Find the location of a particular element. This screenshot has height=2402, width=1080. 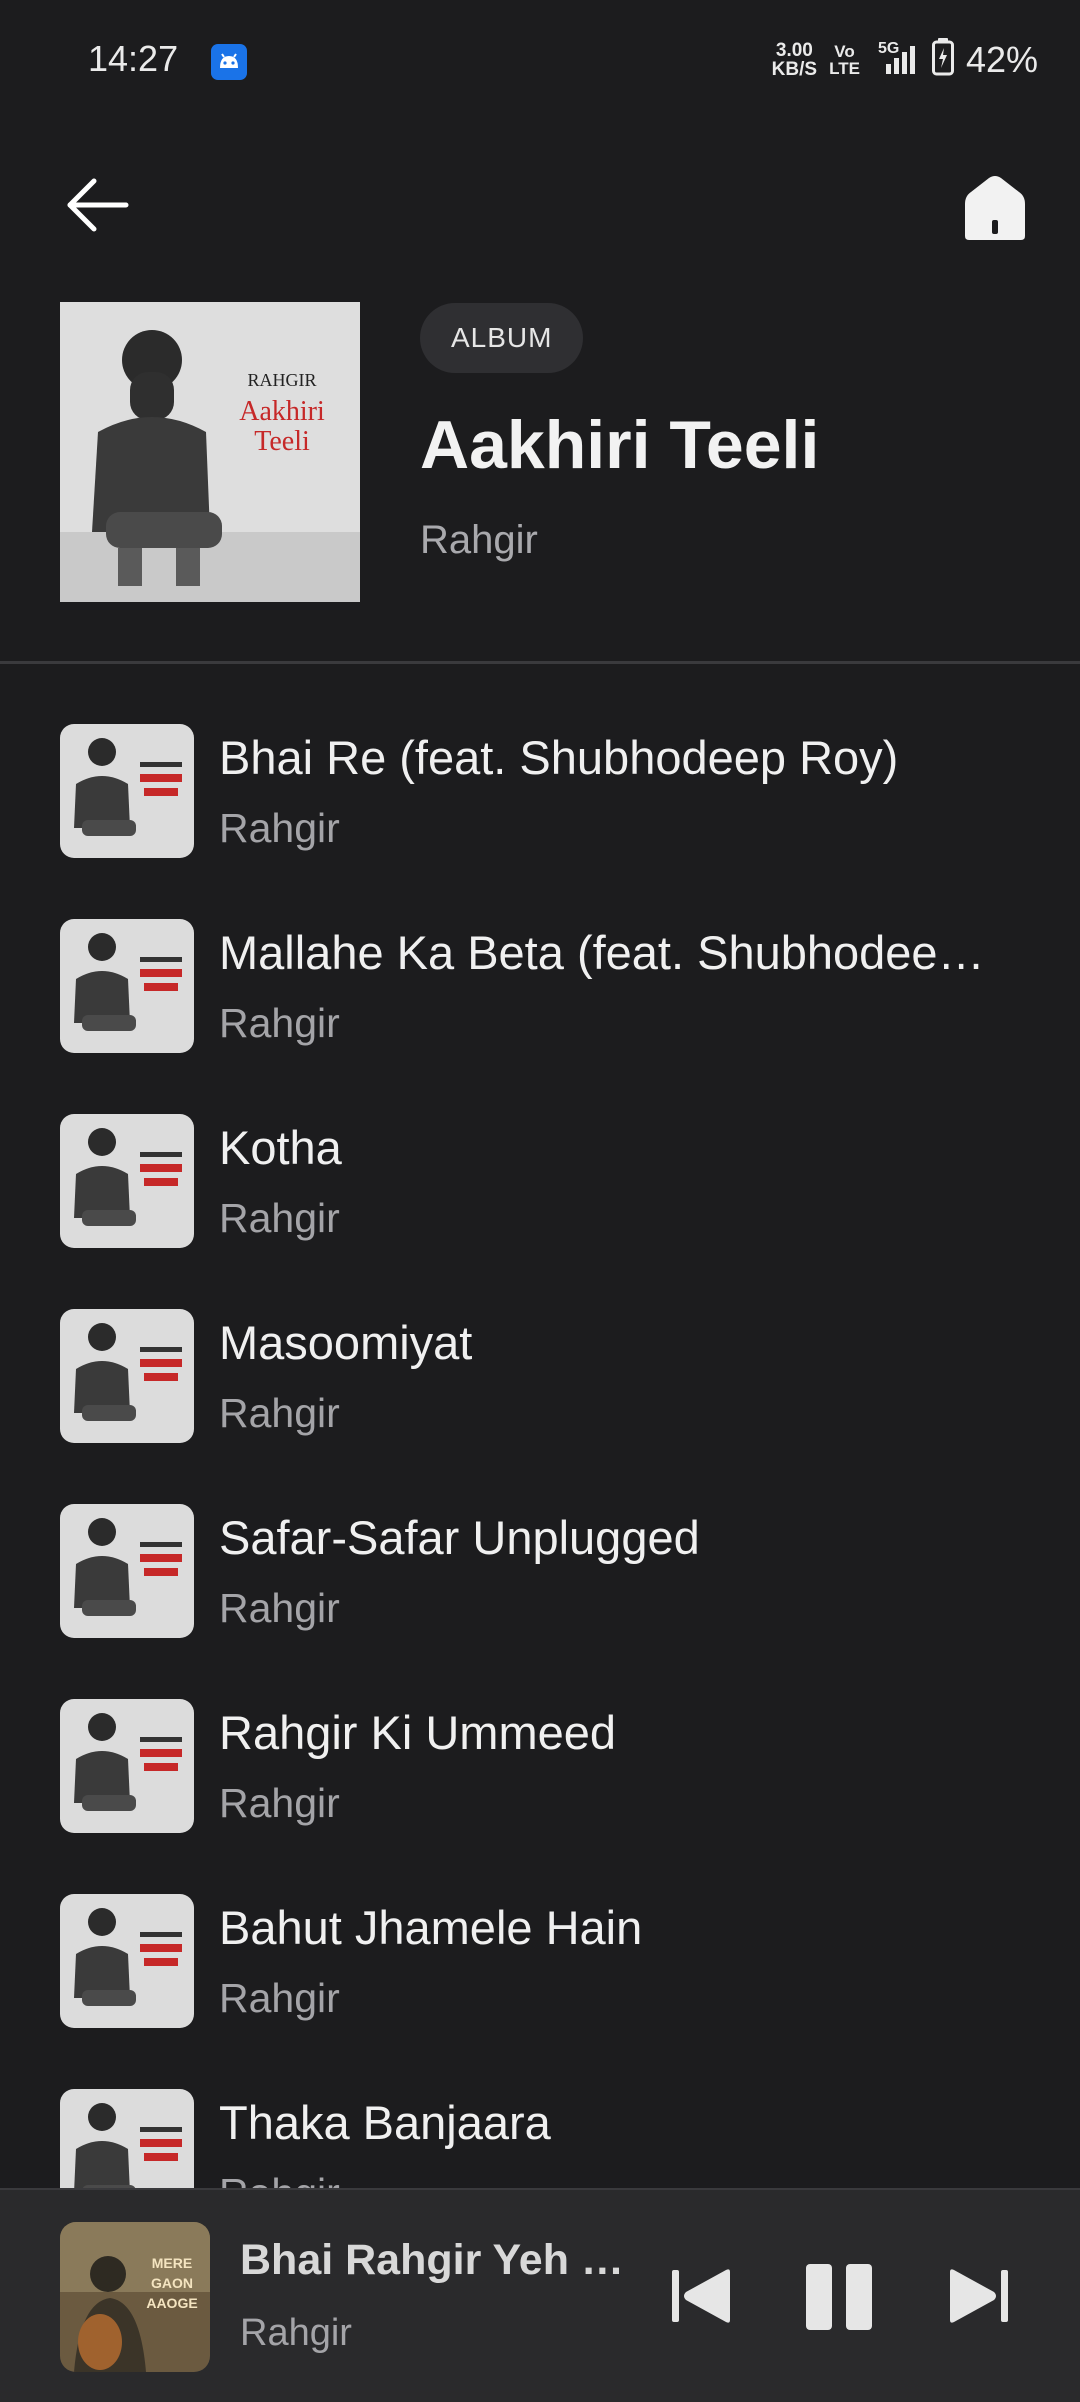

album-cover: RAHGIR Aakhiri Teeli is located at coordinates (210, 452).